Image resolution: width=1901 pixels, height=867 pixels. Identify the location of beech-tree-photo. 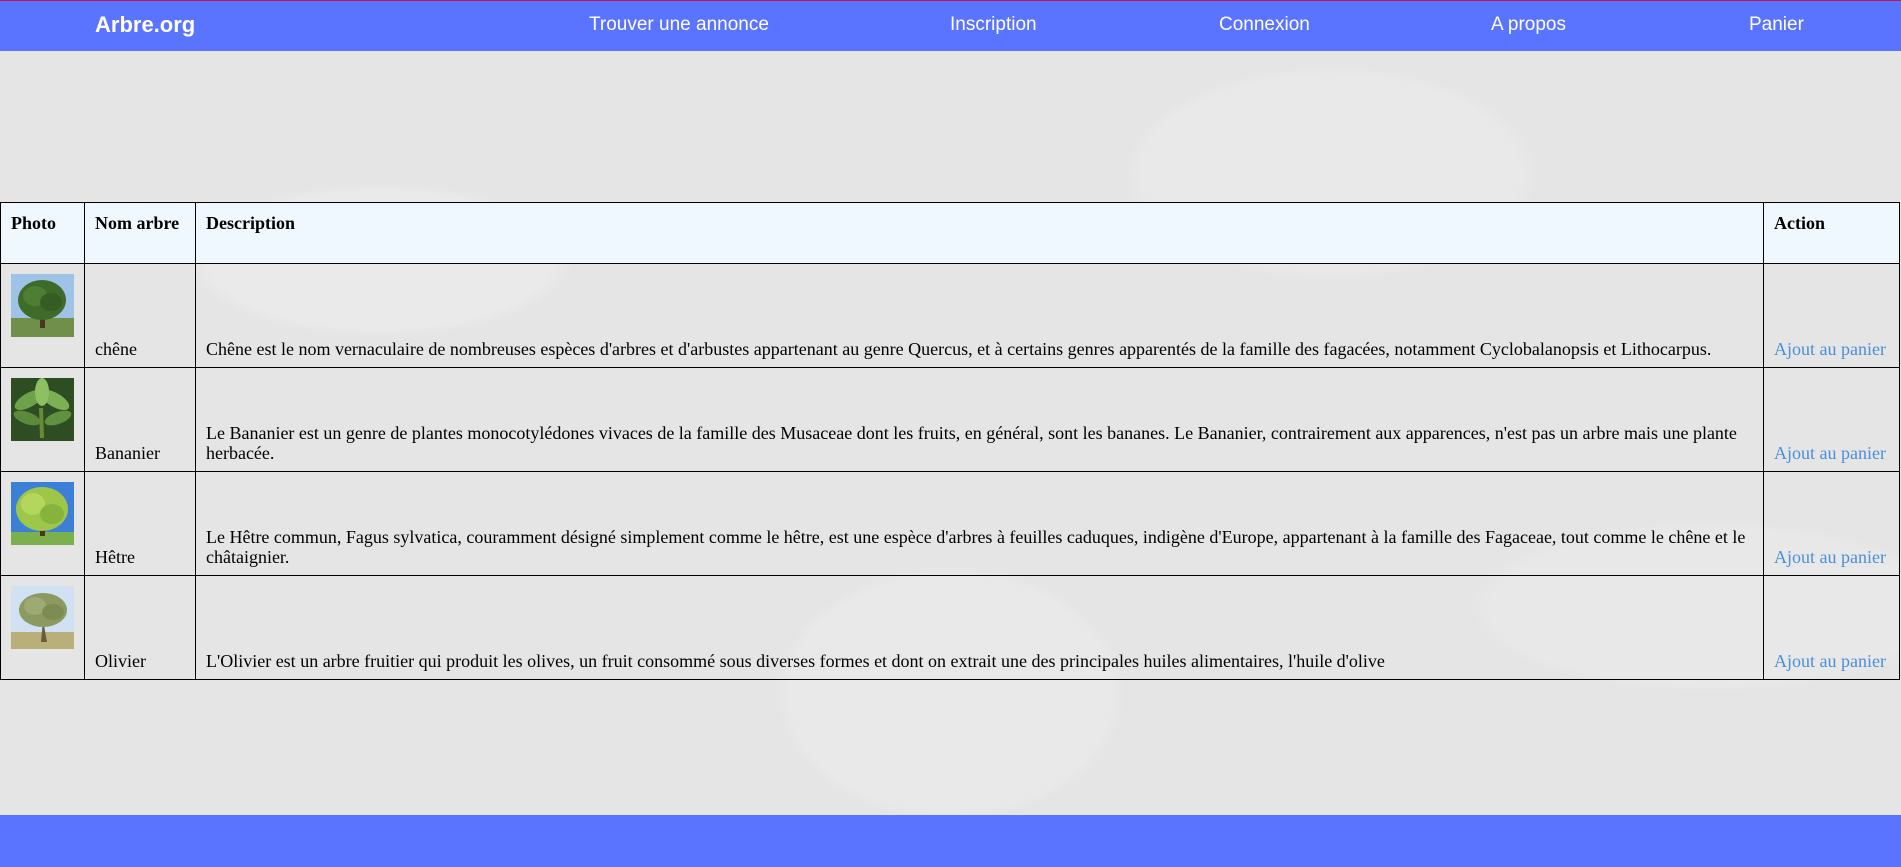
(42, 513).